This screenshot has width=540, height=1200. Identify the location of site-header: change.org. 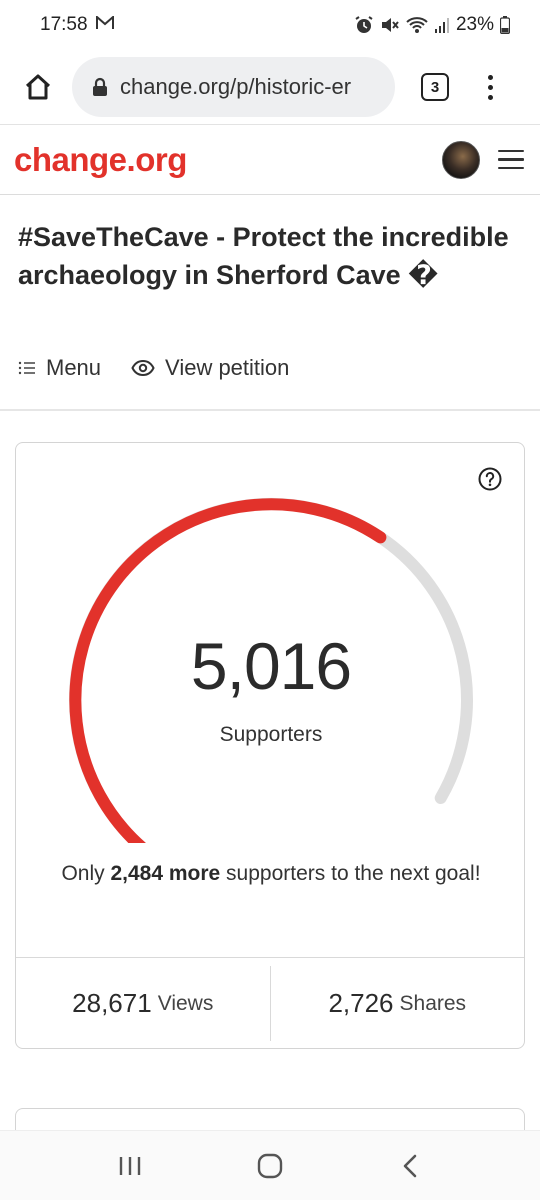
(270, 160).